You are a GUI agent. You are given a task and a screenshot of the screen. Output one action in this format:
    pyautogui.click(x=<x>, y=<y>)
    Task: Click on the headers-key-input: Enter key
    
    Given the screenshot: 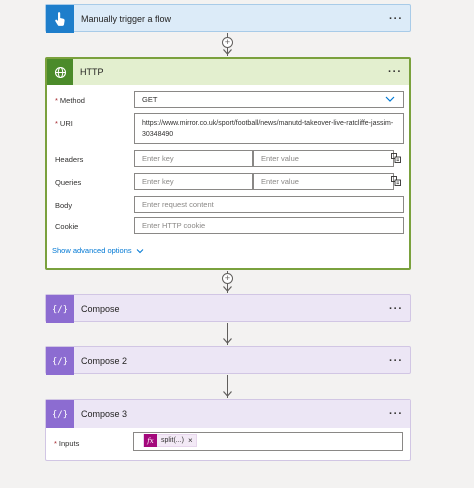 What is the action you would take?
    pyautogui.click(x=193, y=158)
    